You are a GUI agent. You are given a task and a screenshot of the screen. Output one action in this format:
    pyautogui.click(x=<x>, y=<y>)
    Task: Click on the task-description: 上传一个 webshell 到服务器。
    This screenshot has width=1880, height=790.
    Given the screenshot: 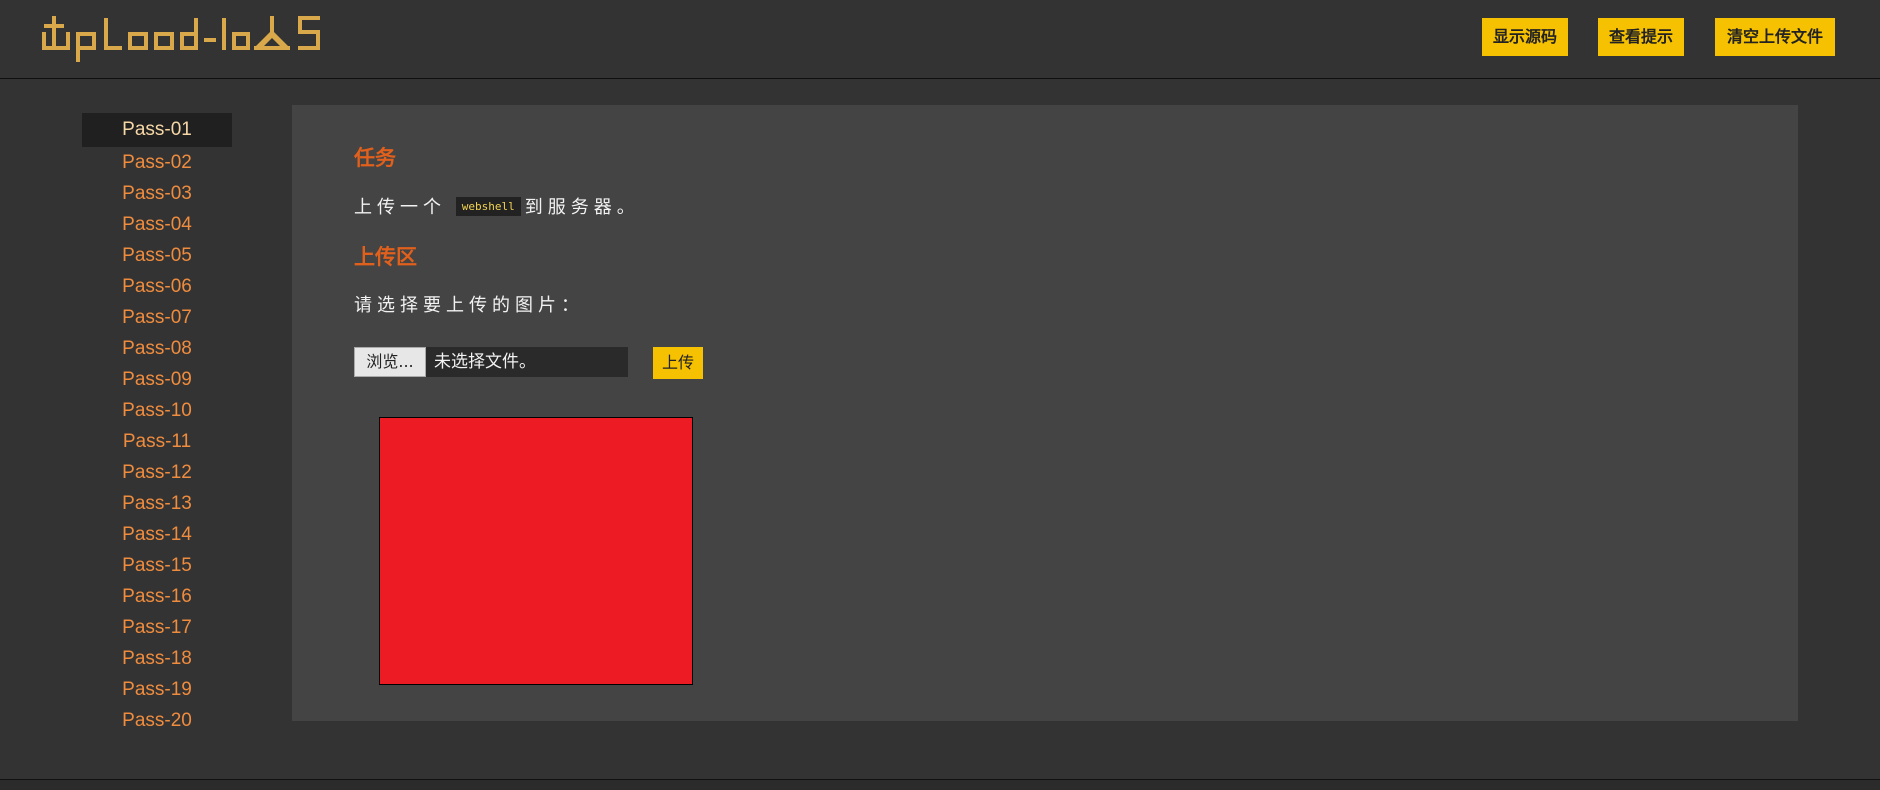 What is the action you would take?
    pyautogui.click(x=497, y=206)
    